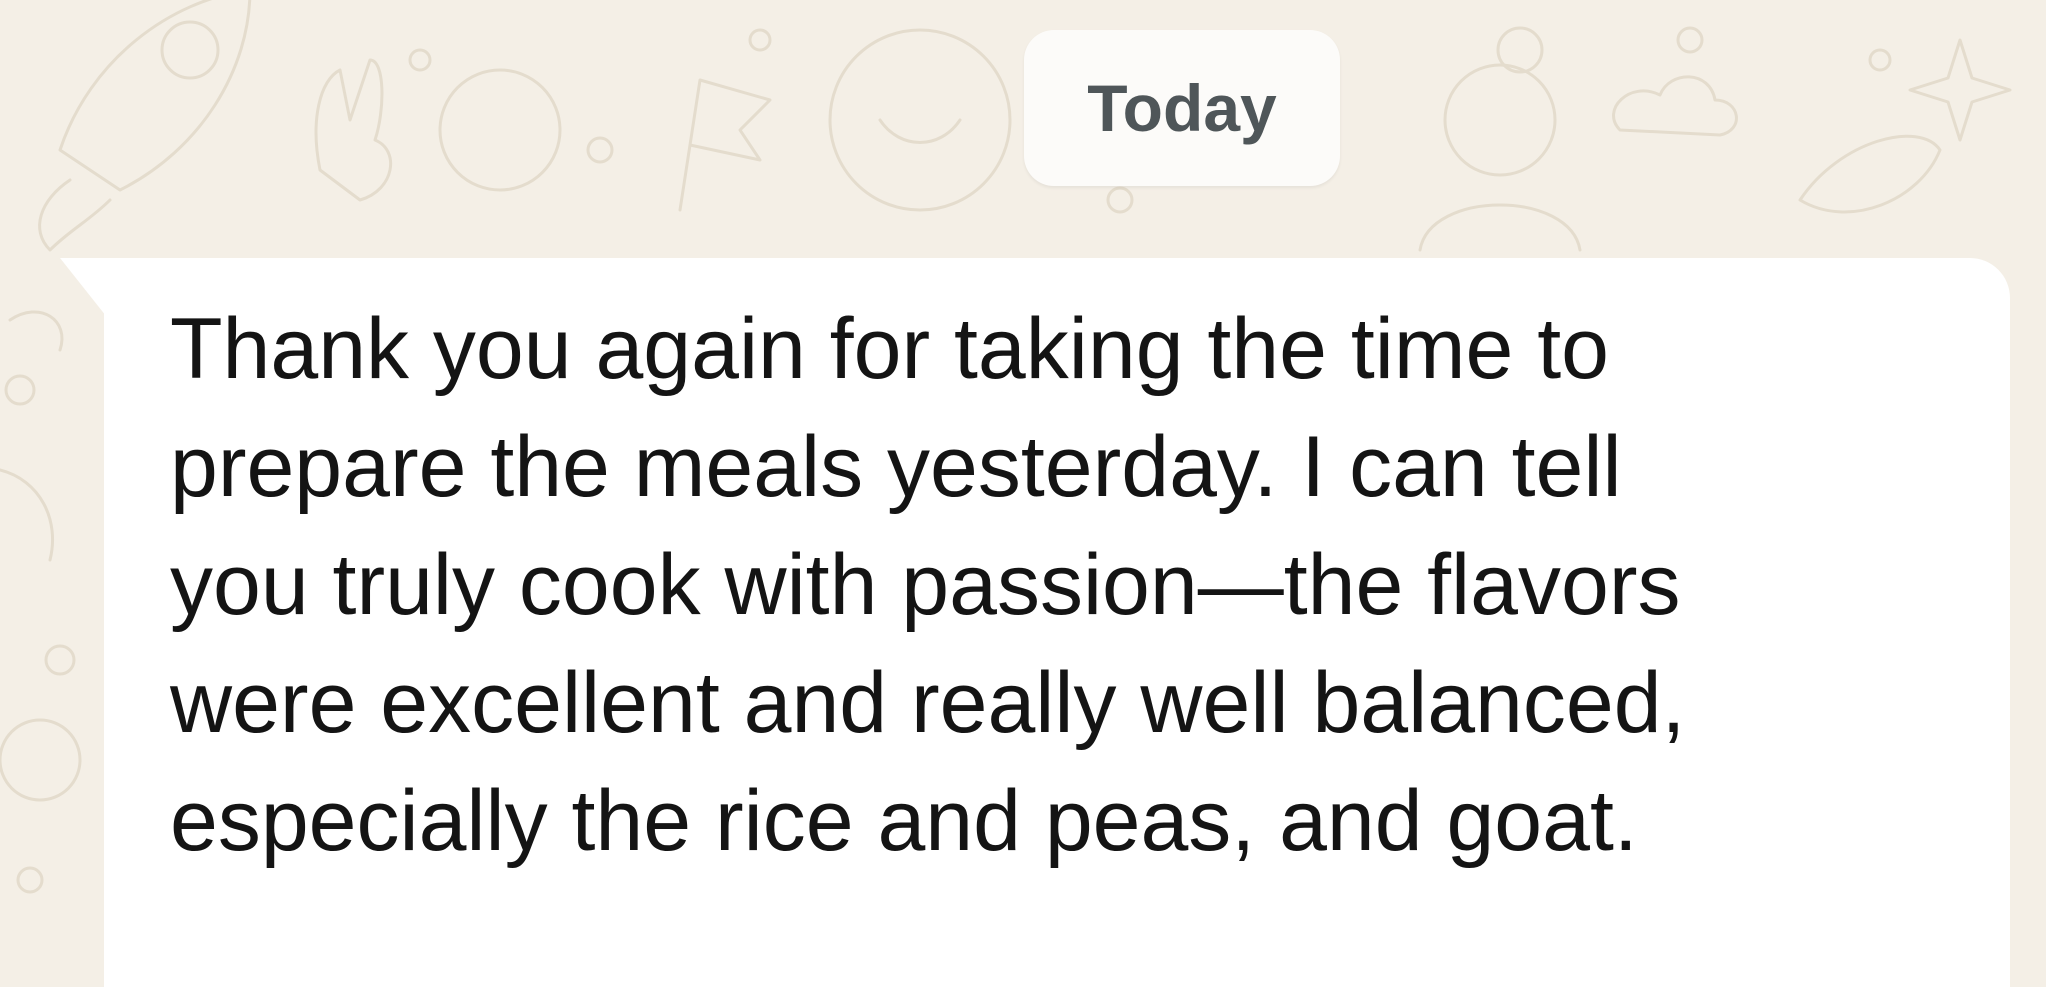 The image size is (2046, 987). Describe the element at coordinates (904, 821) in the screenshot. I see `message-line: especially the rice and peas, and goat.` at that location.